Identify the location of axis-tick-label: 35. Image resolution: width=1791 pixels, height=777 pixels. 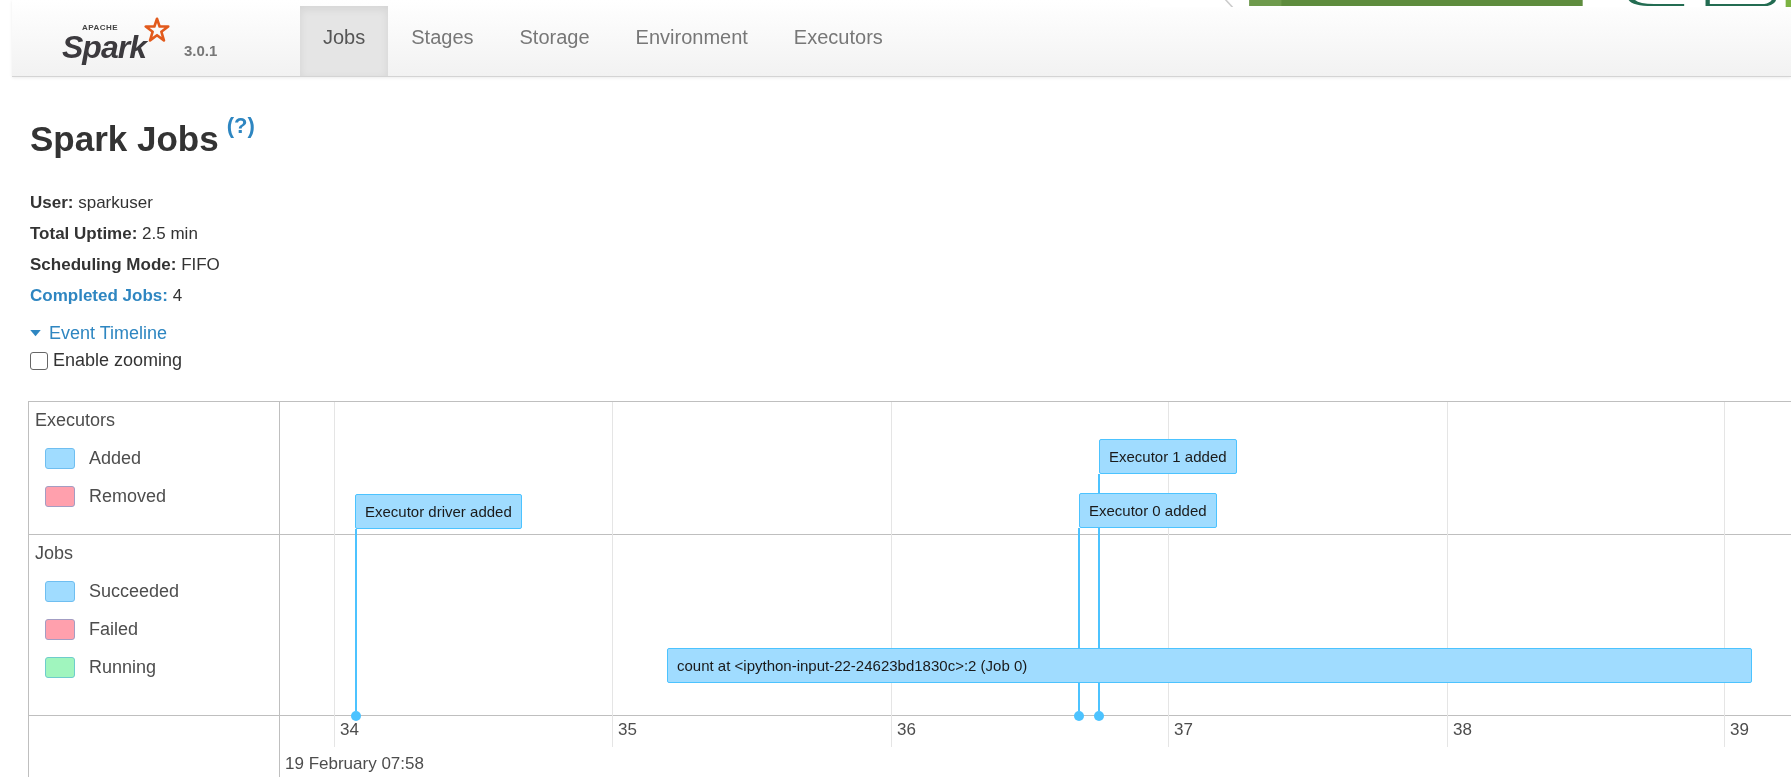
(627, 730).